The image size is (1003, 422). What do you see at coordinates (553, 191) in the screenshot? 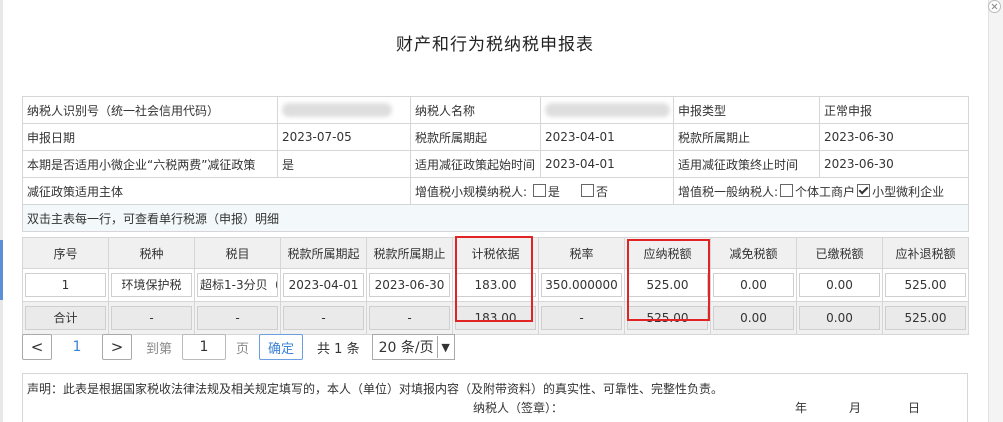
I see `vat-small-yes-label: 是` at bounding box center [553, 191].